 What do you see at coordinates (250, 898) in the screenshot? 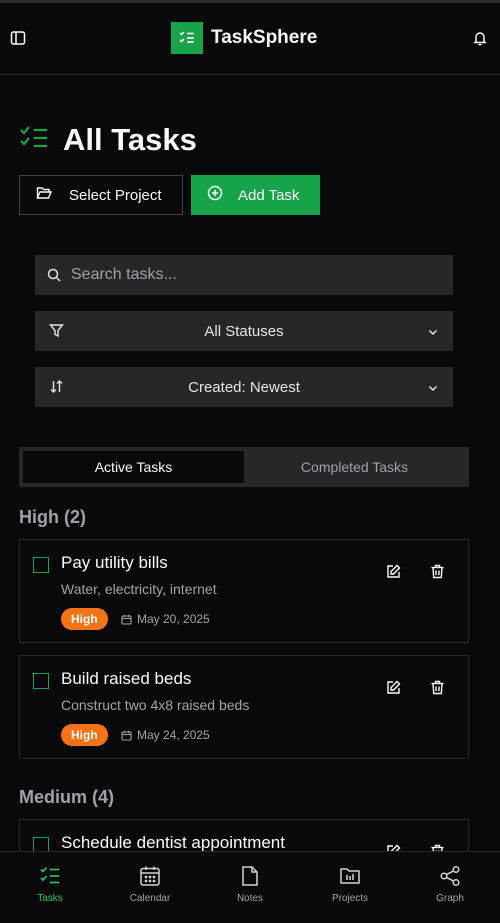
I see `nav-label: Notes` at bounding box center [250, 898].